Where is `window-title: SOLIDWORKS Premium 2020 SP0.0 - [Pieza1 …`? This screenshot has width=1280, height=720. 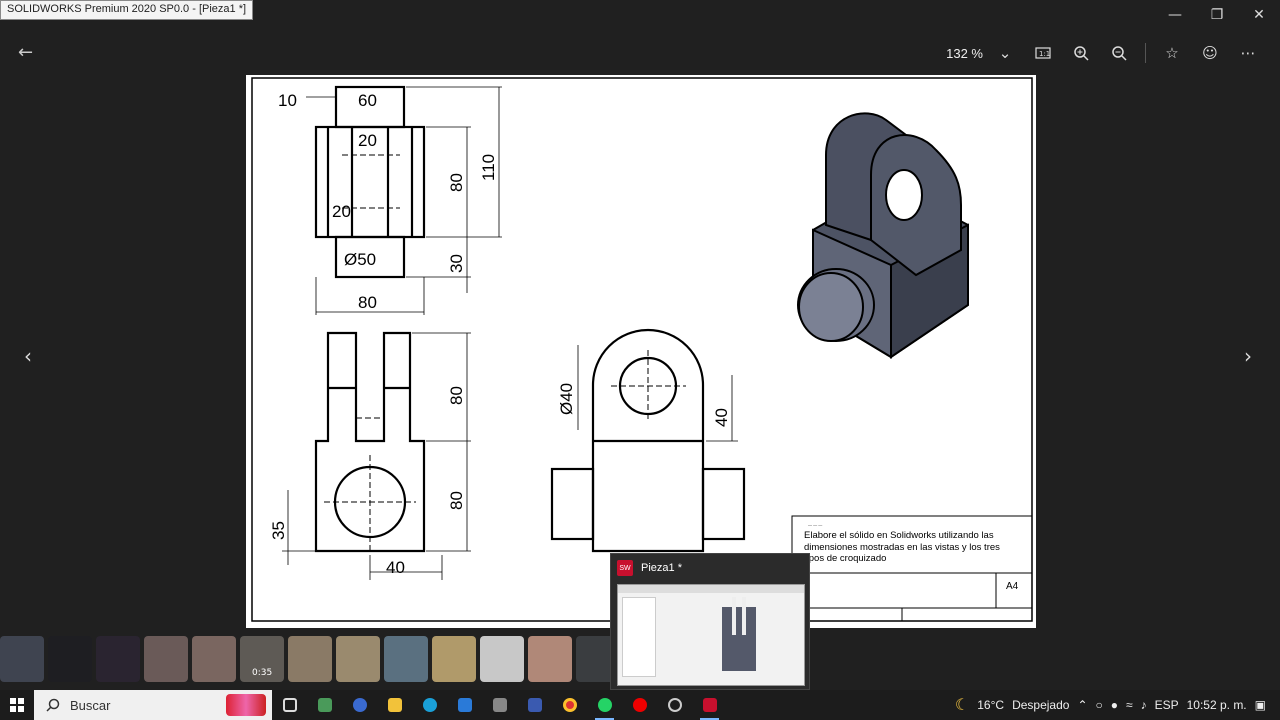 window-title: SOLIDWORKS Premium 2020 SP0.0 - [Pieza1 … is located at coordinates (127, 10).